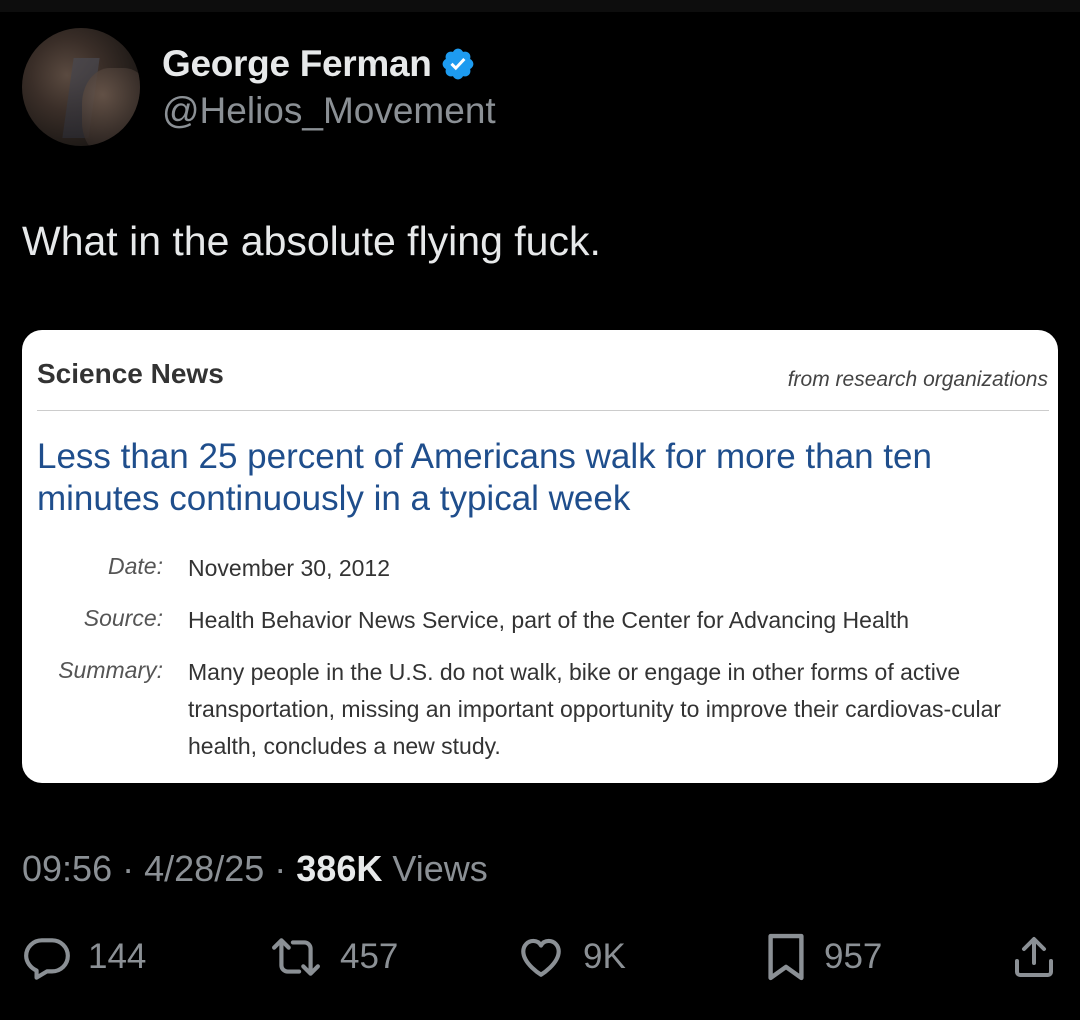 The height and width of the screenshot is (1020, 1080). I want to click on share-icon, so click(1034, 957).